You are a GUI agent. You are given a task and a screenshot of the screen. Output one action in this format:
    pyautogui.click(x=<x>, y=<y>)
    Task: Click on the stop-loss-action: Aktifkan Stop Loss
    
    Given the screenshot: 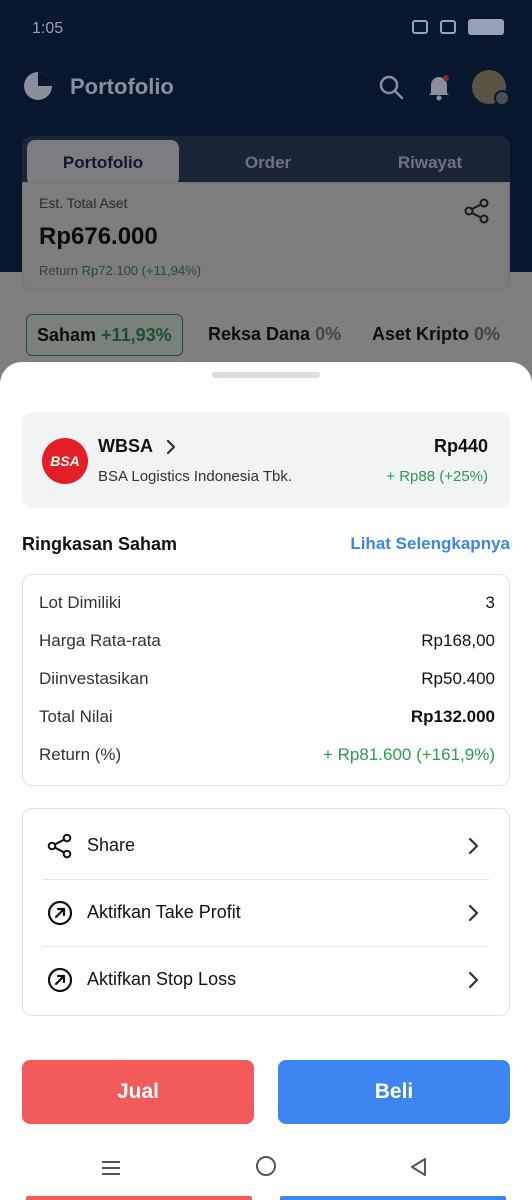 What is the action you would take?
    pyautogui.click(x=266, y=980)
    